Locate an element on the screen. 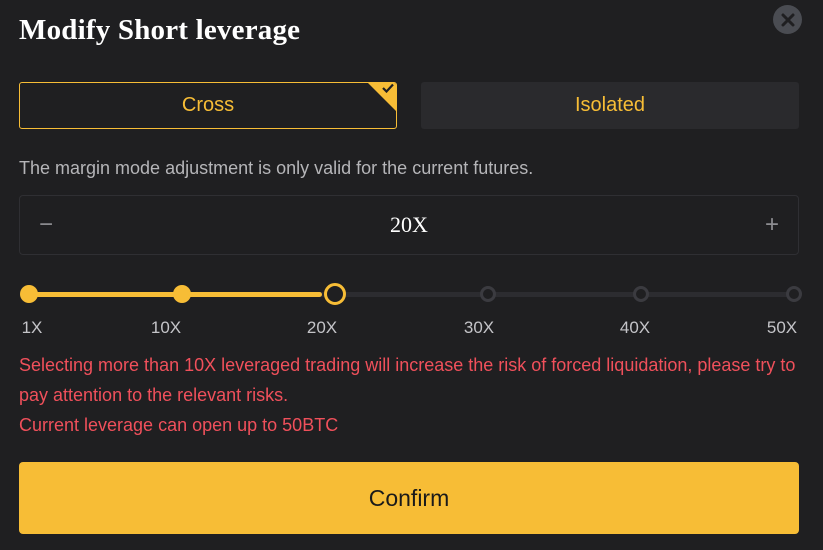  slider-stop-20x is located at coordinates (335, 294).